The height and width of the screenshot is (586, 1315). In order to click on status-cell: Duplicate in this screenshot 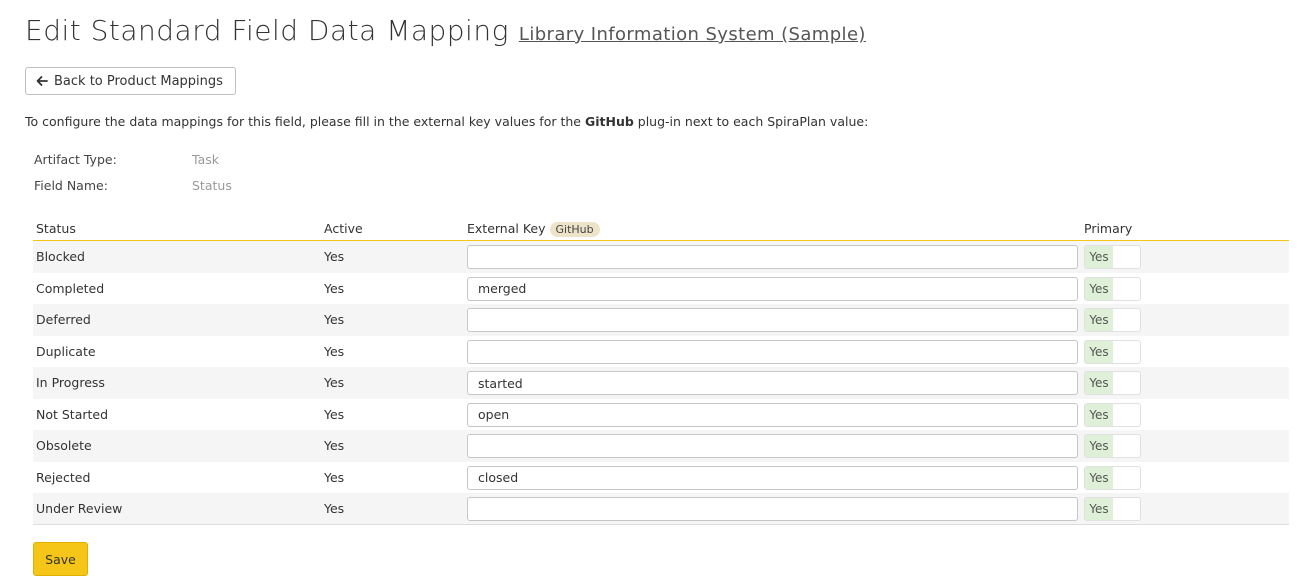, I will do `click(66, 351)`.